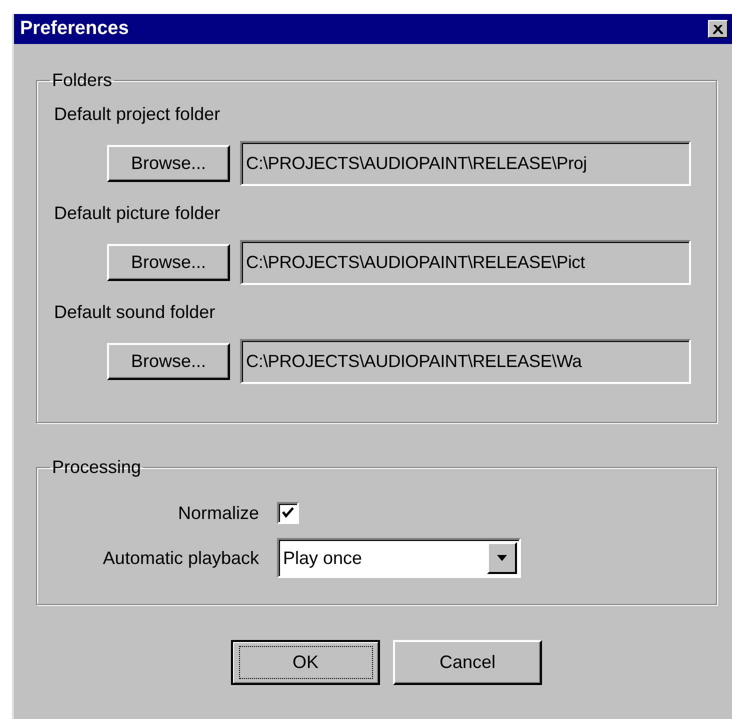 The height and width of the screenshot is (719, 732). Describe the element at coordinates (82, 80) in the screenshot. I see `group-title: Folders` at that location.